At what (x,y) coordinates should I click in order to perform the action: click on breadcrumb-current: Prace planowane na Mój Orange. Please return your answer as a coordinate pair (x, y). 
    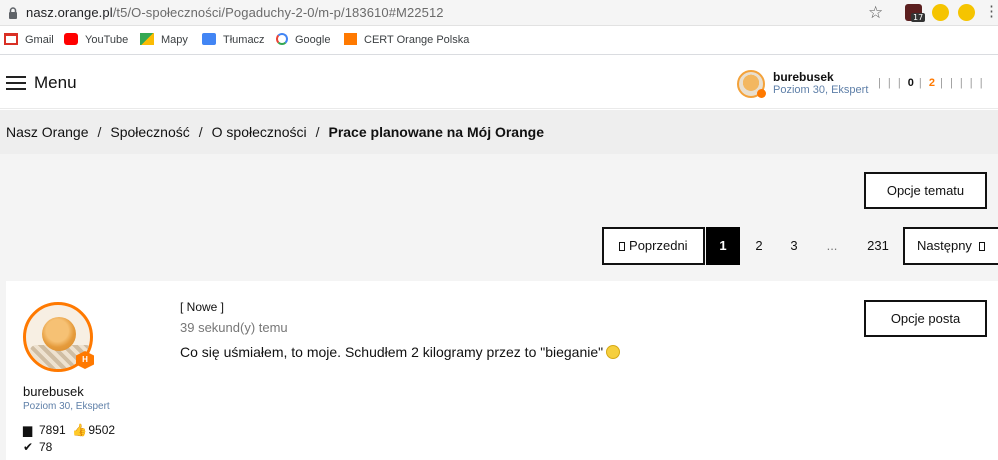
    Looking at the image, I should click on (436, 132).